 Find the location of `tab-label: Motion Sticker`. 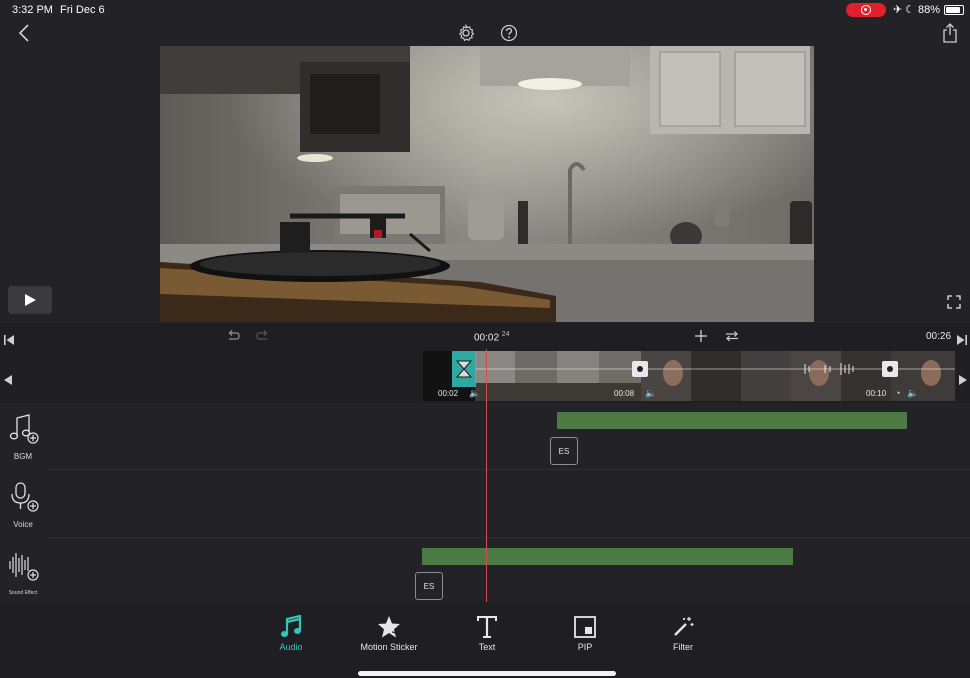

tab-label: Motion Sticker is located at coordinates (389, 647).